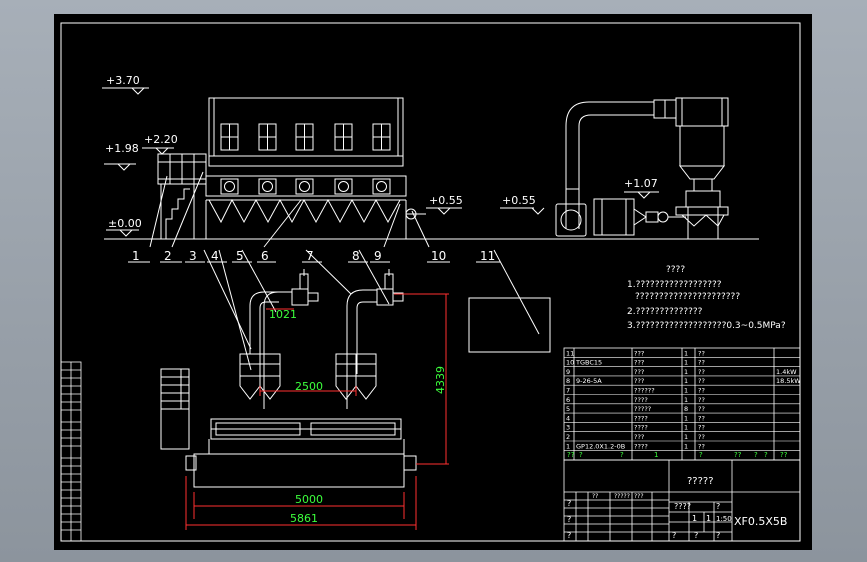  Describe the element at coordinates (568, 437) in the screenshot. I see `parts-cell-no: 2` at that location.